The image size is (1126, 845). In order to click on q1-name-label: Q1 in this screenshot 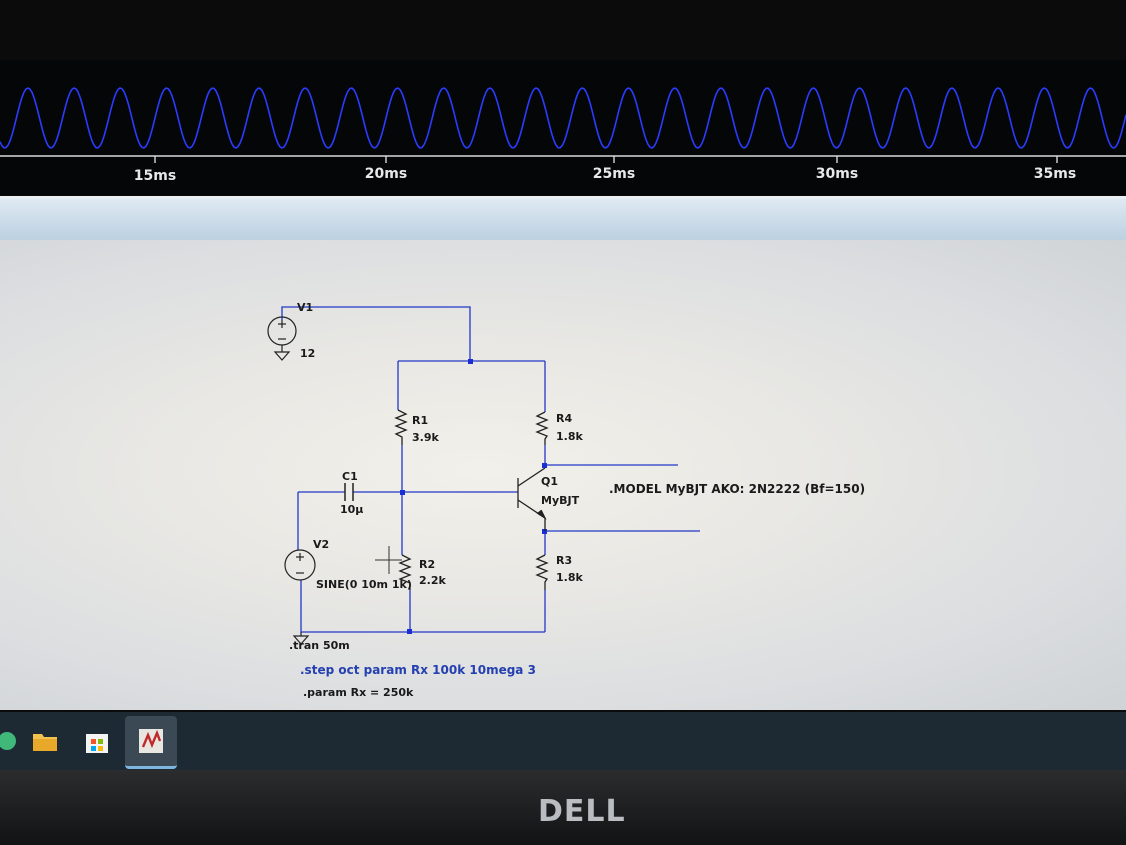, I will do `click(550, 481)`.